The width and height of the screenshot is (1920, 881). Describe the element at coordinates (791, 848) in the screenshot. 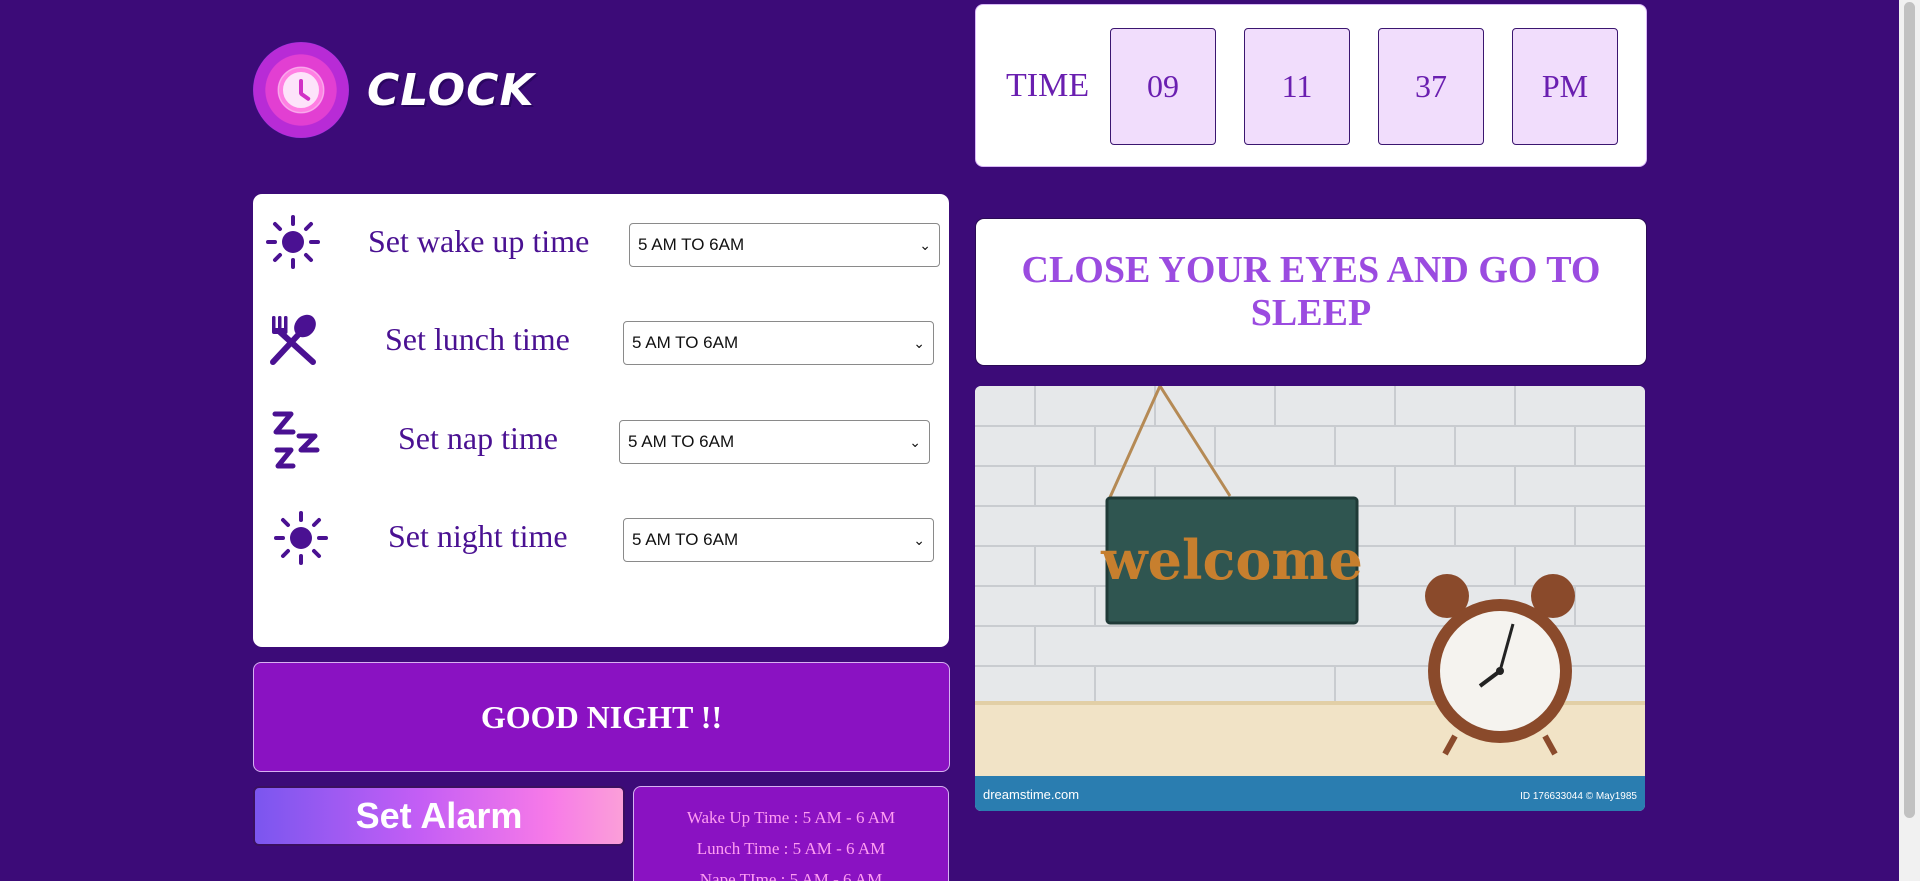

I see `summary-lunch: Lunch Time : 5 AM - 6 AM` at that location.